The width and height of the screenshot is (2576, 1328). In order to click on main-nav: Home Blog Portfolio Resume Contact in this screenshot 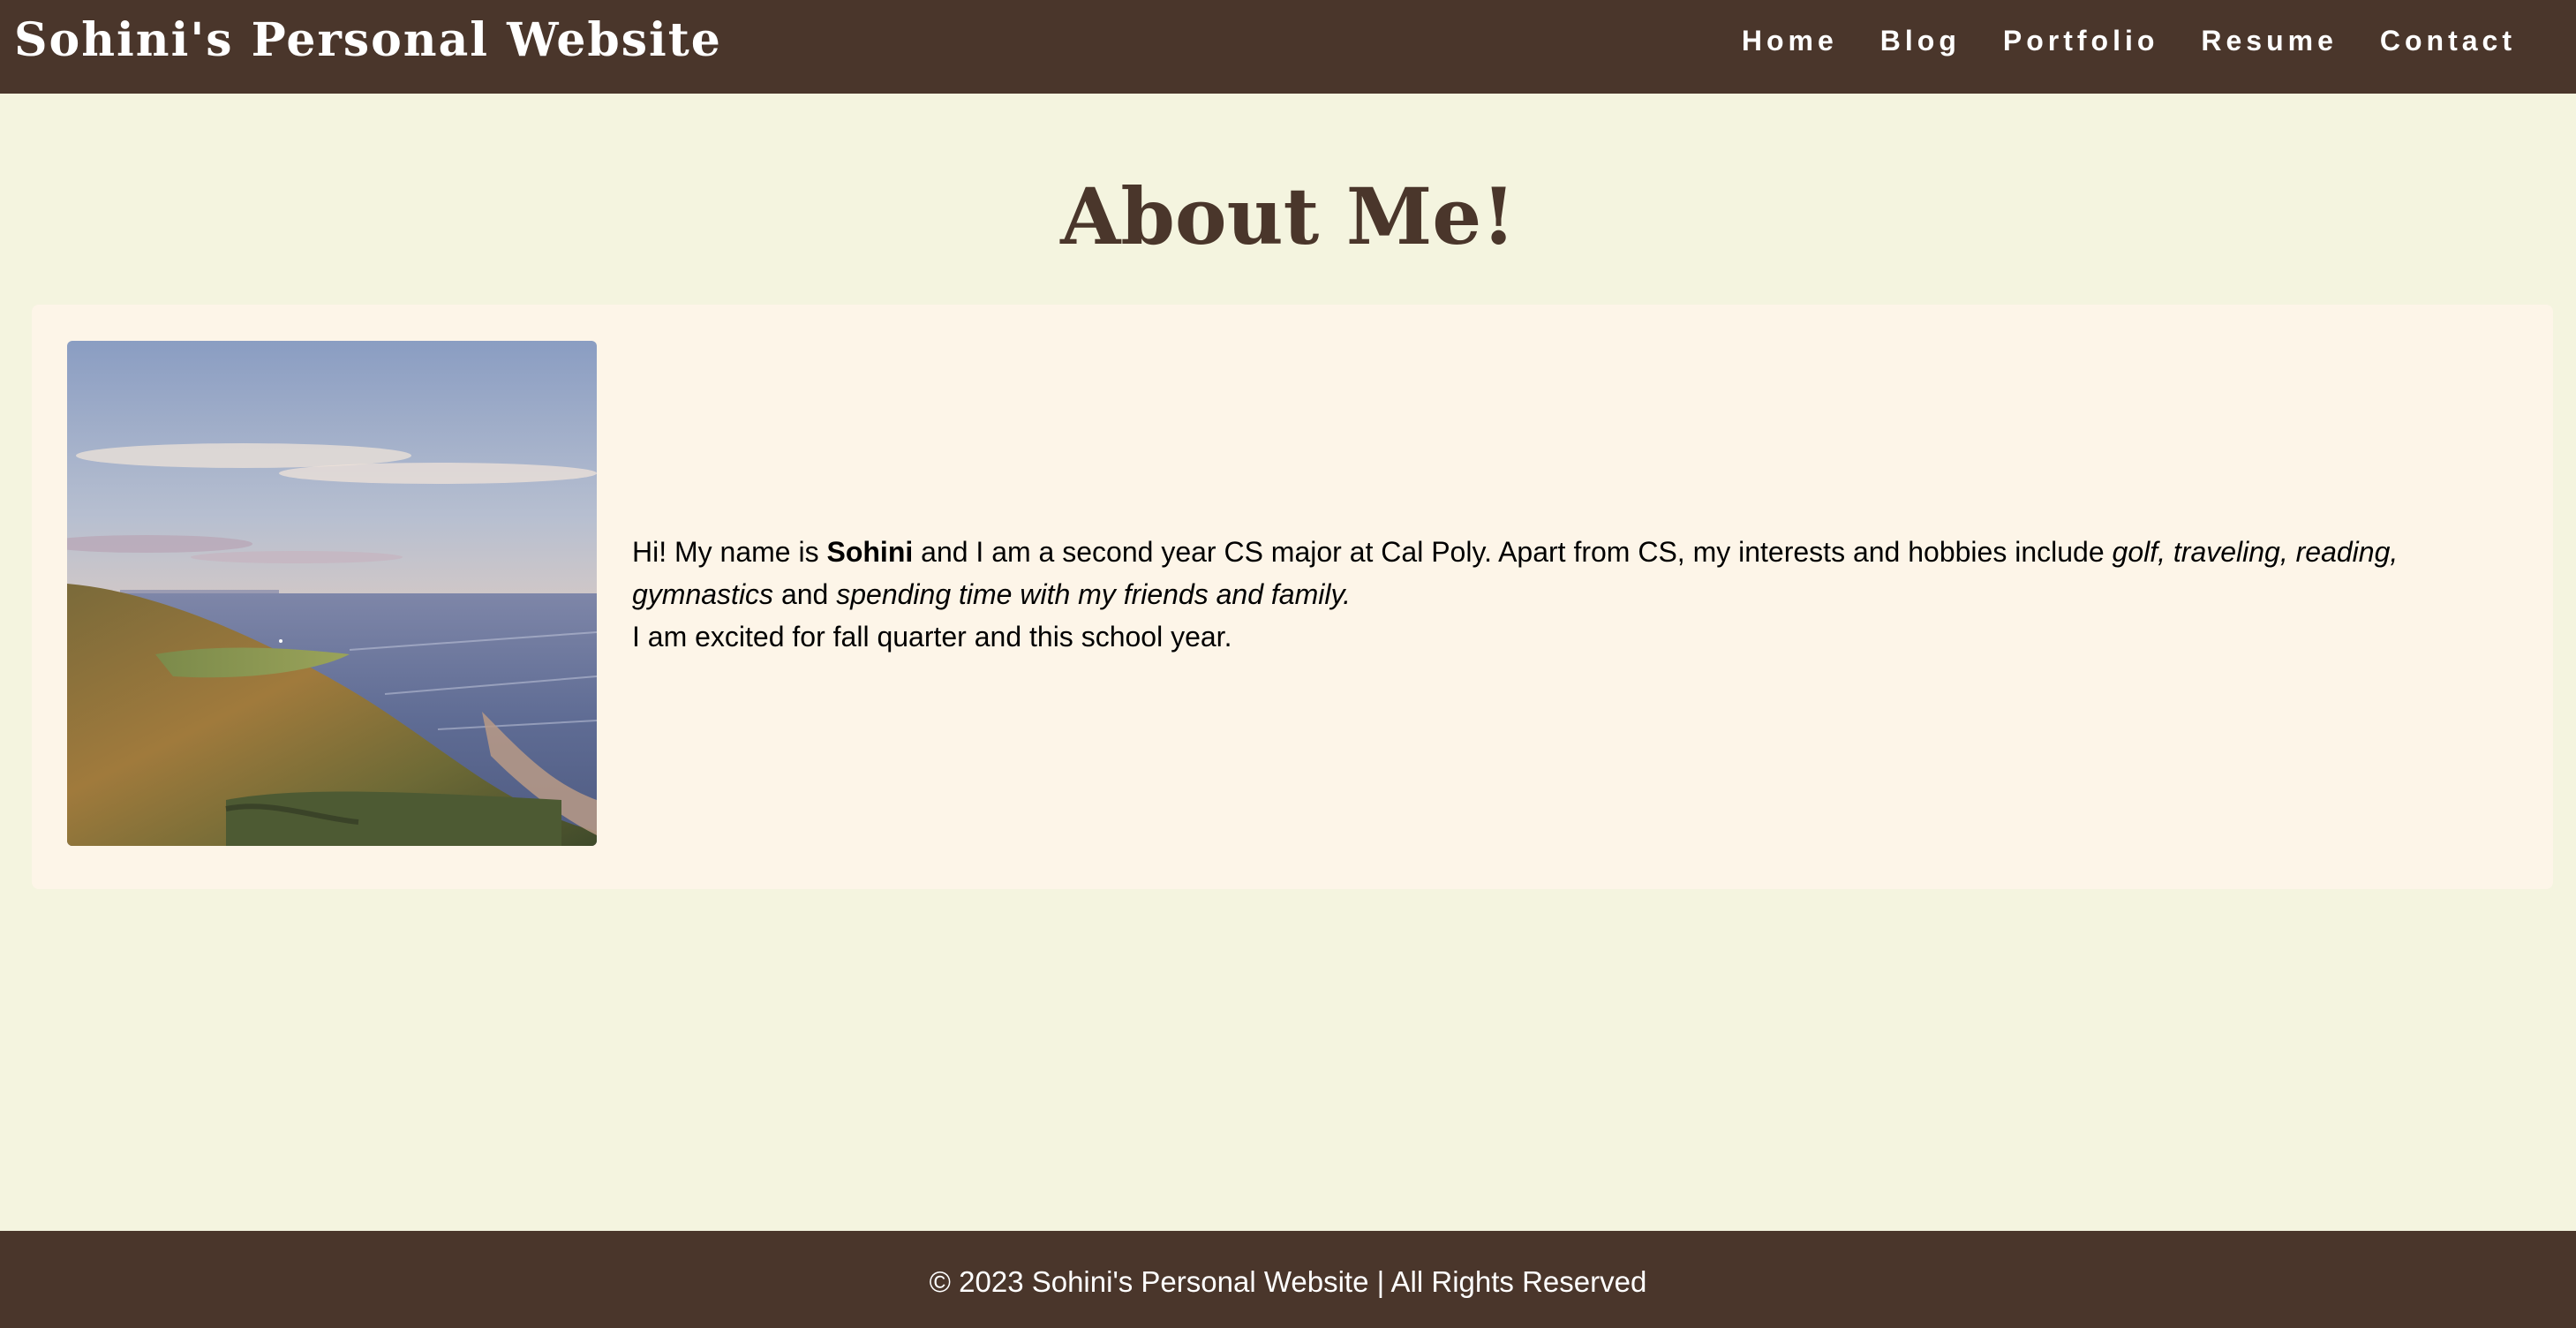, I will do `click(2129, 40)`.